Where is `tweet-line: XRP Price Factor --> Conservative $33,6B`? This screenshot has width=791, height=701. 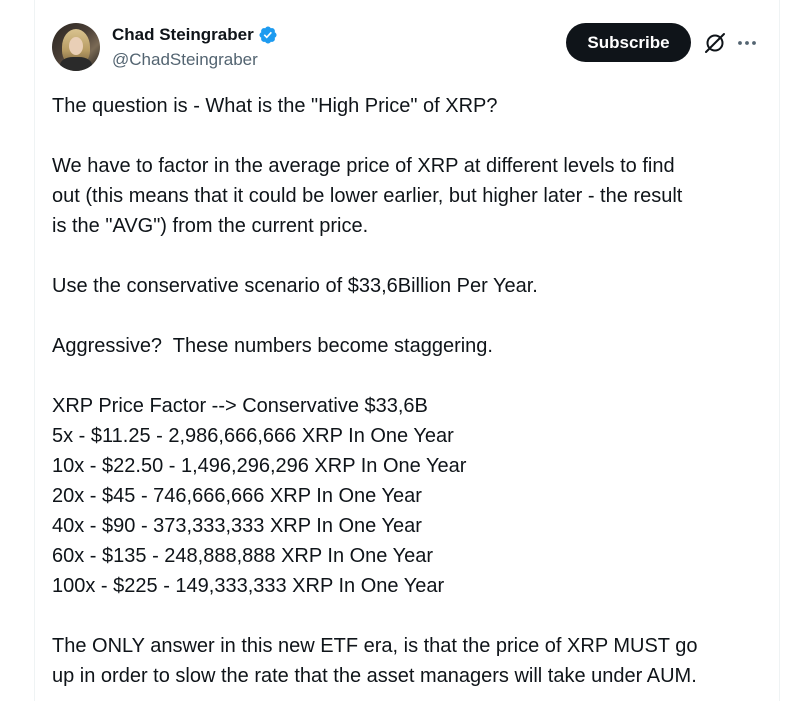 tweet-line: XRP Price Factor --> Conservative $33,6B is located at coordinates (240, 406).